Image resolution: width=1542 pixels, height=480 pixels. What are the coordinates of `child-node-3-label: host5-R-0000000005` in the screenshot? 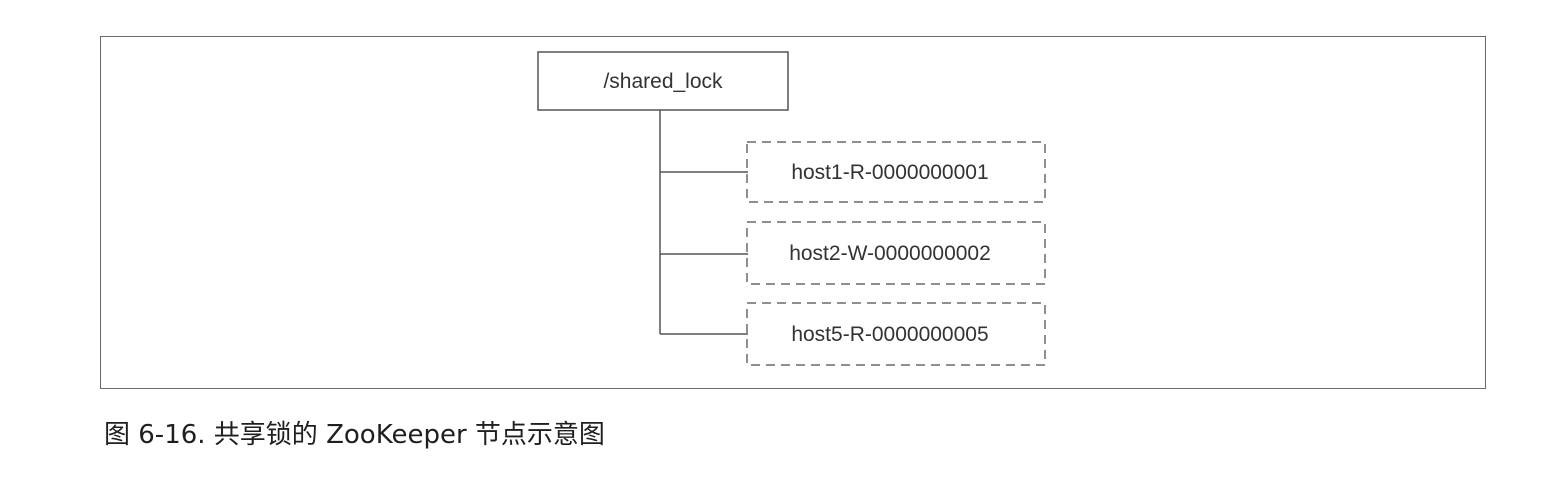 It's located at (889, 334).